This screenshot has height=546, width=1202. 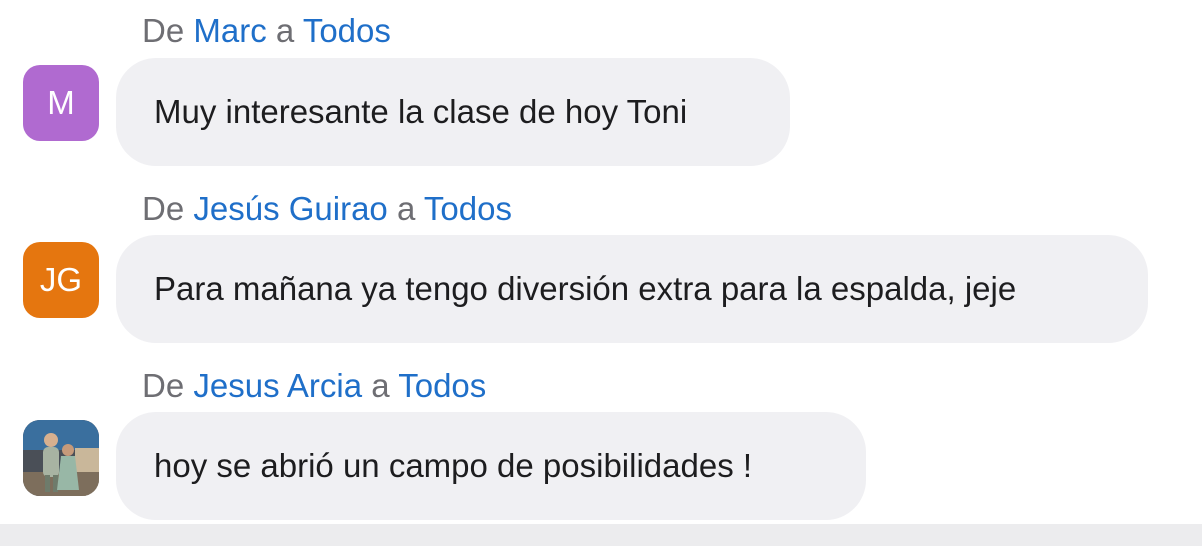 I want to click on message-bubble: Muy interesante la clase de hoy Toni, so click(x=453, y=112).